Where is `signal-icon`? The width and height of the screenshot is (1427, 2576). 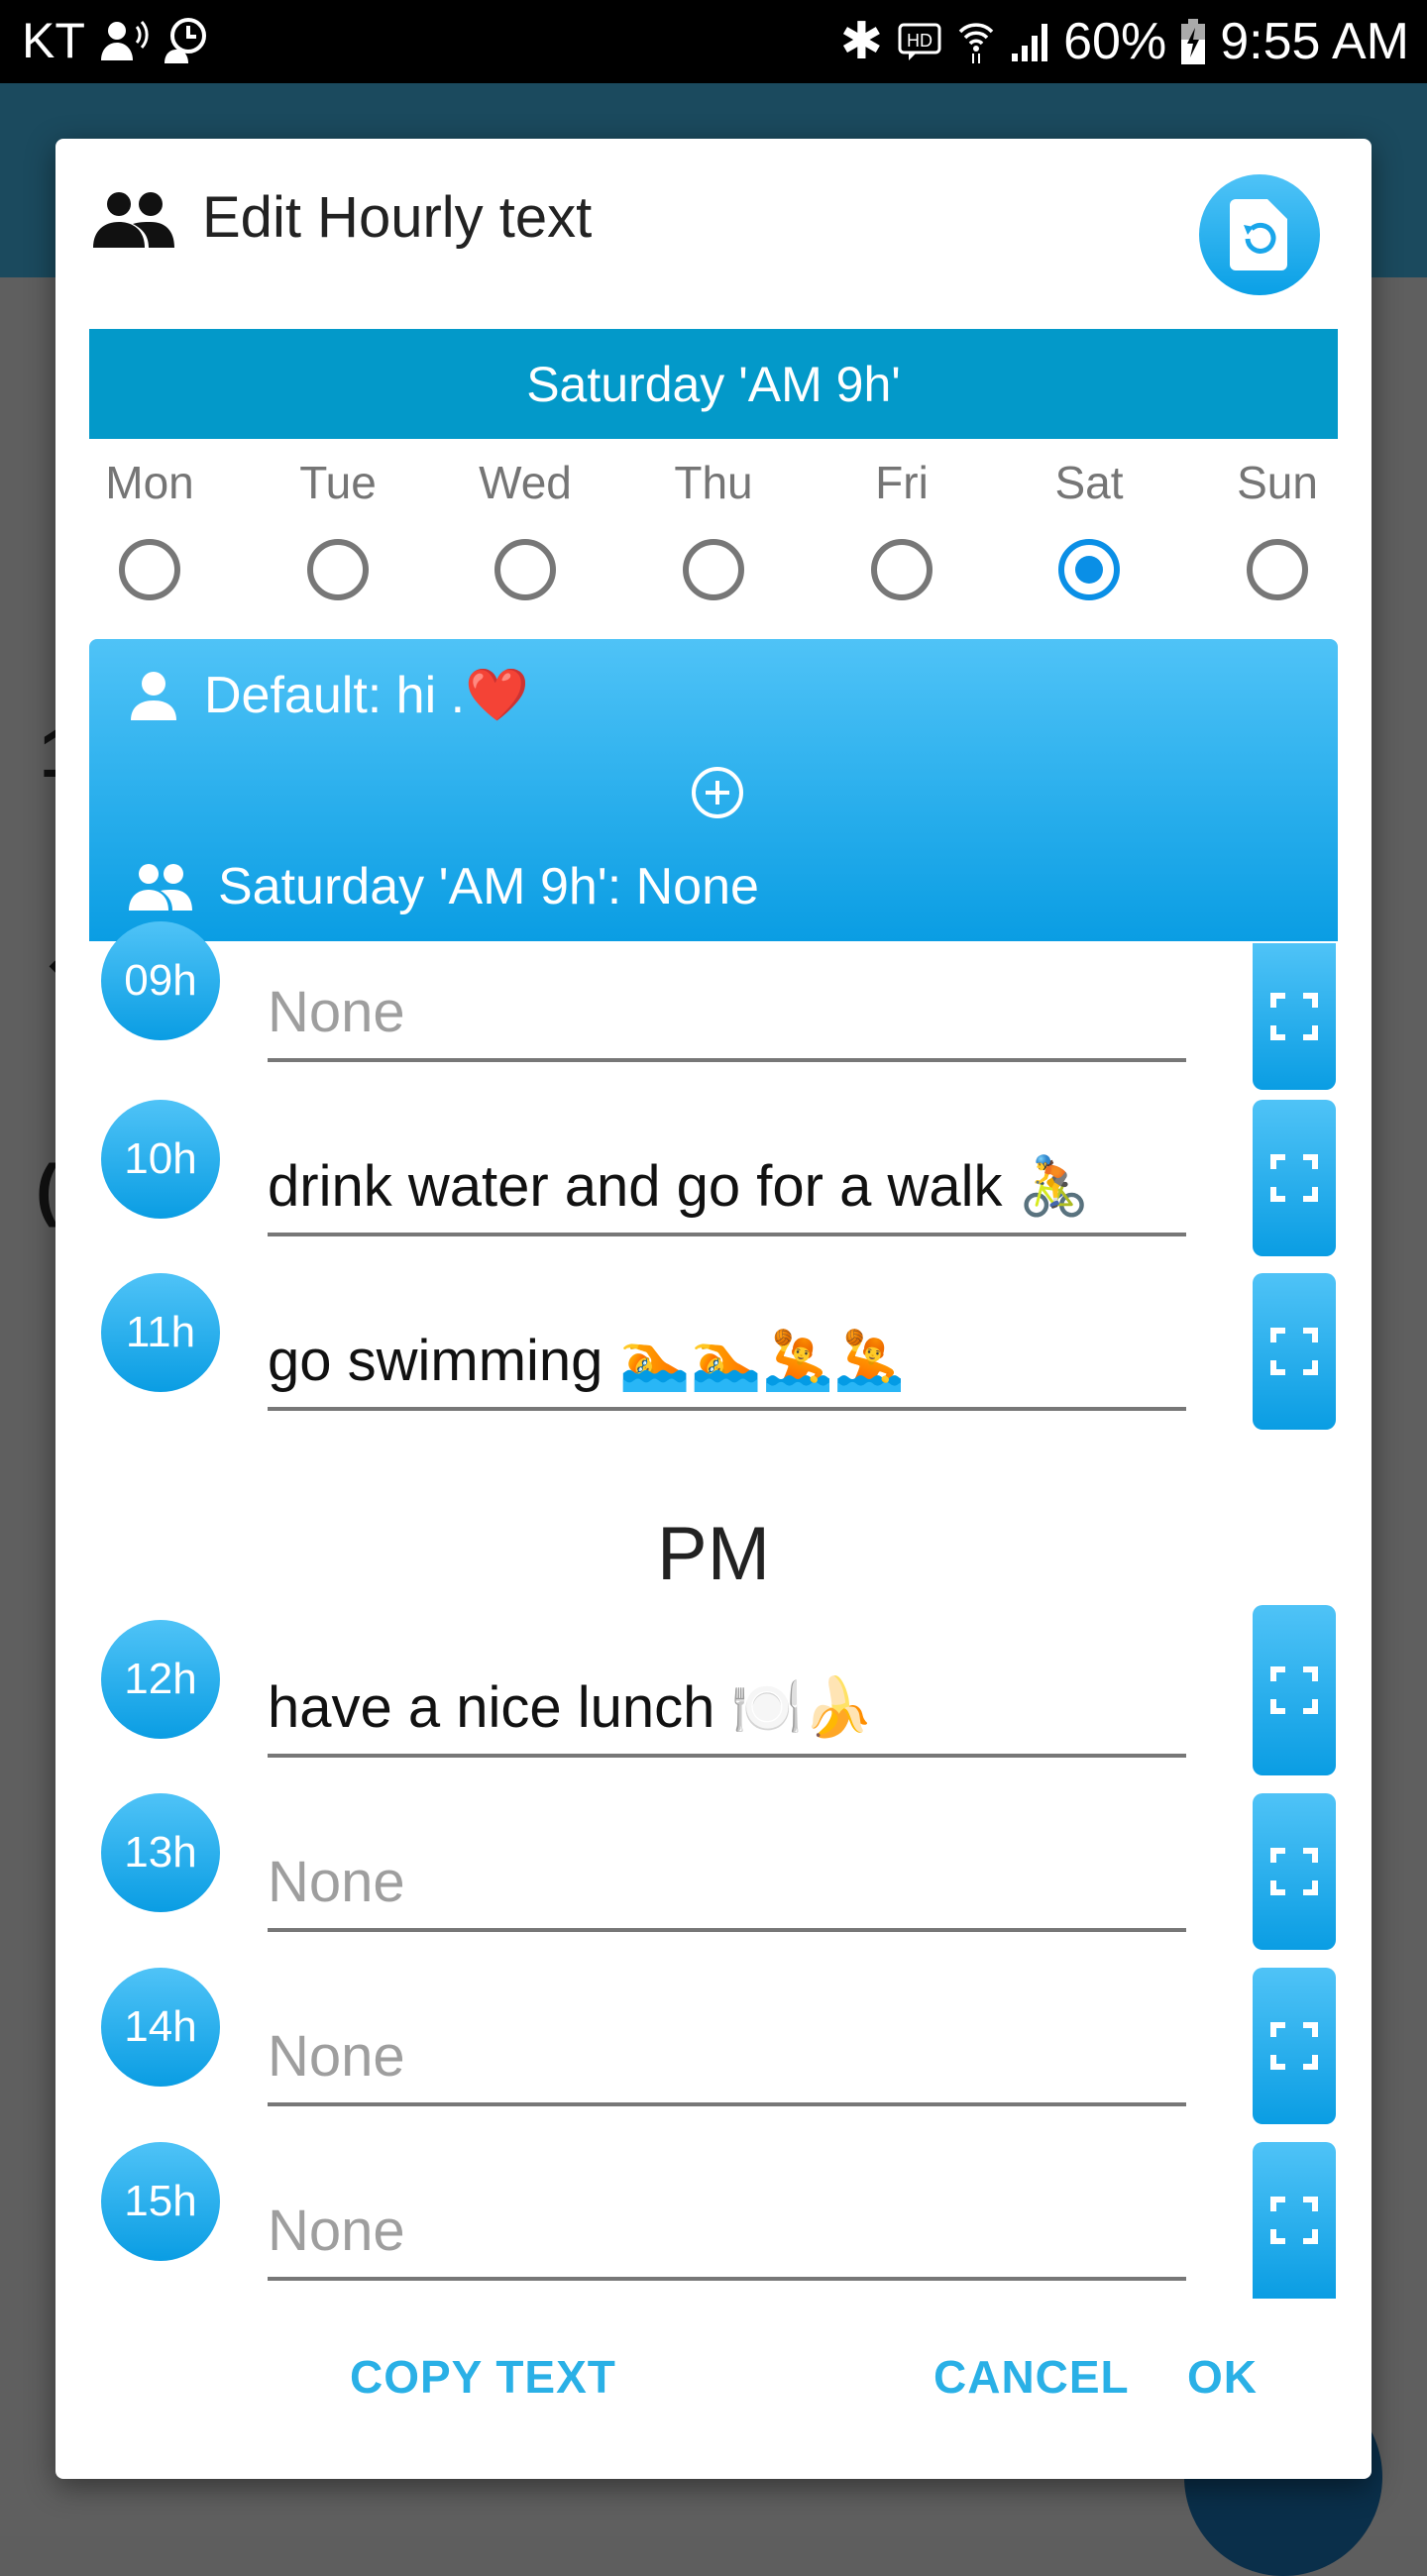
signal-icon is located at coordinates (1030, 42).